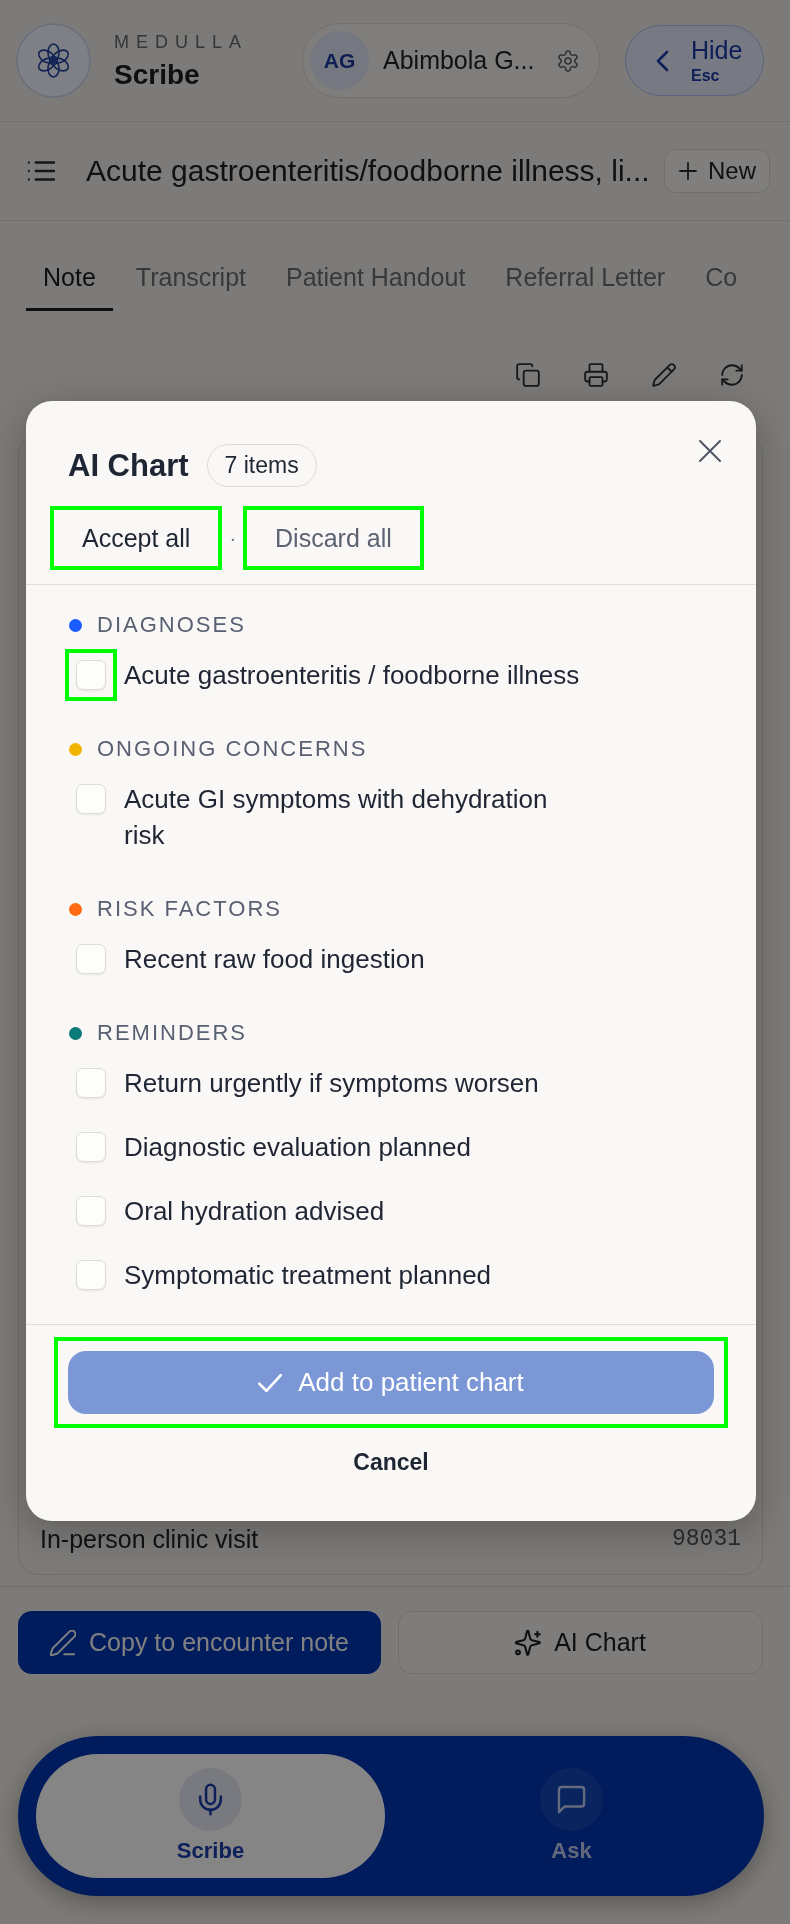 The width and height of the screenshot is (790, 1924). What do you see at coordinates (333, 538) in the screenshot?
I see `discard-all-button: Discard all` at bounding box center [333, 538].